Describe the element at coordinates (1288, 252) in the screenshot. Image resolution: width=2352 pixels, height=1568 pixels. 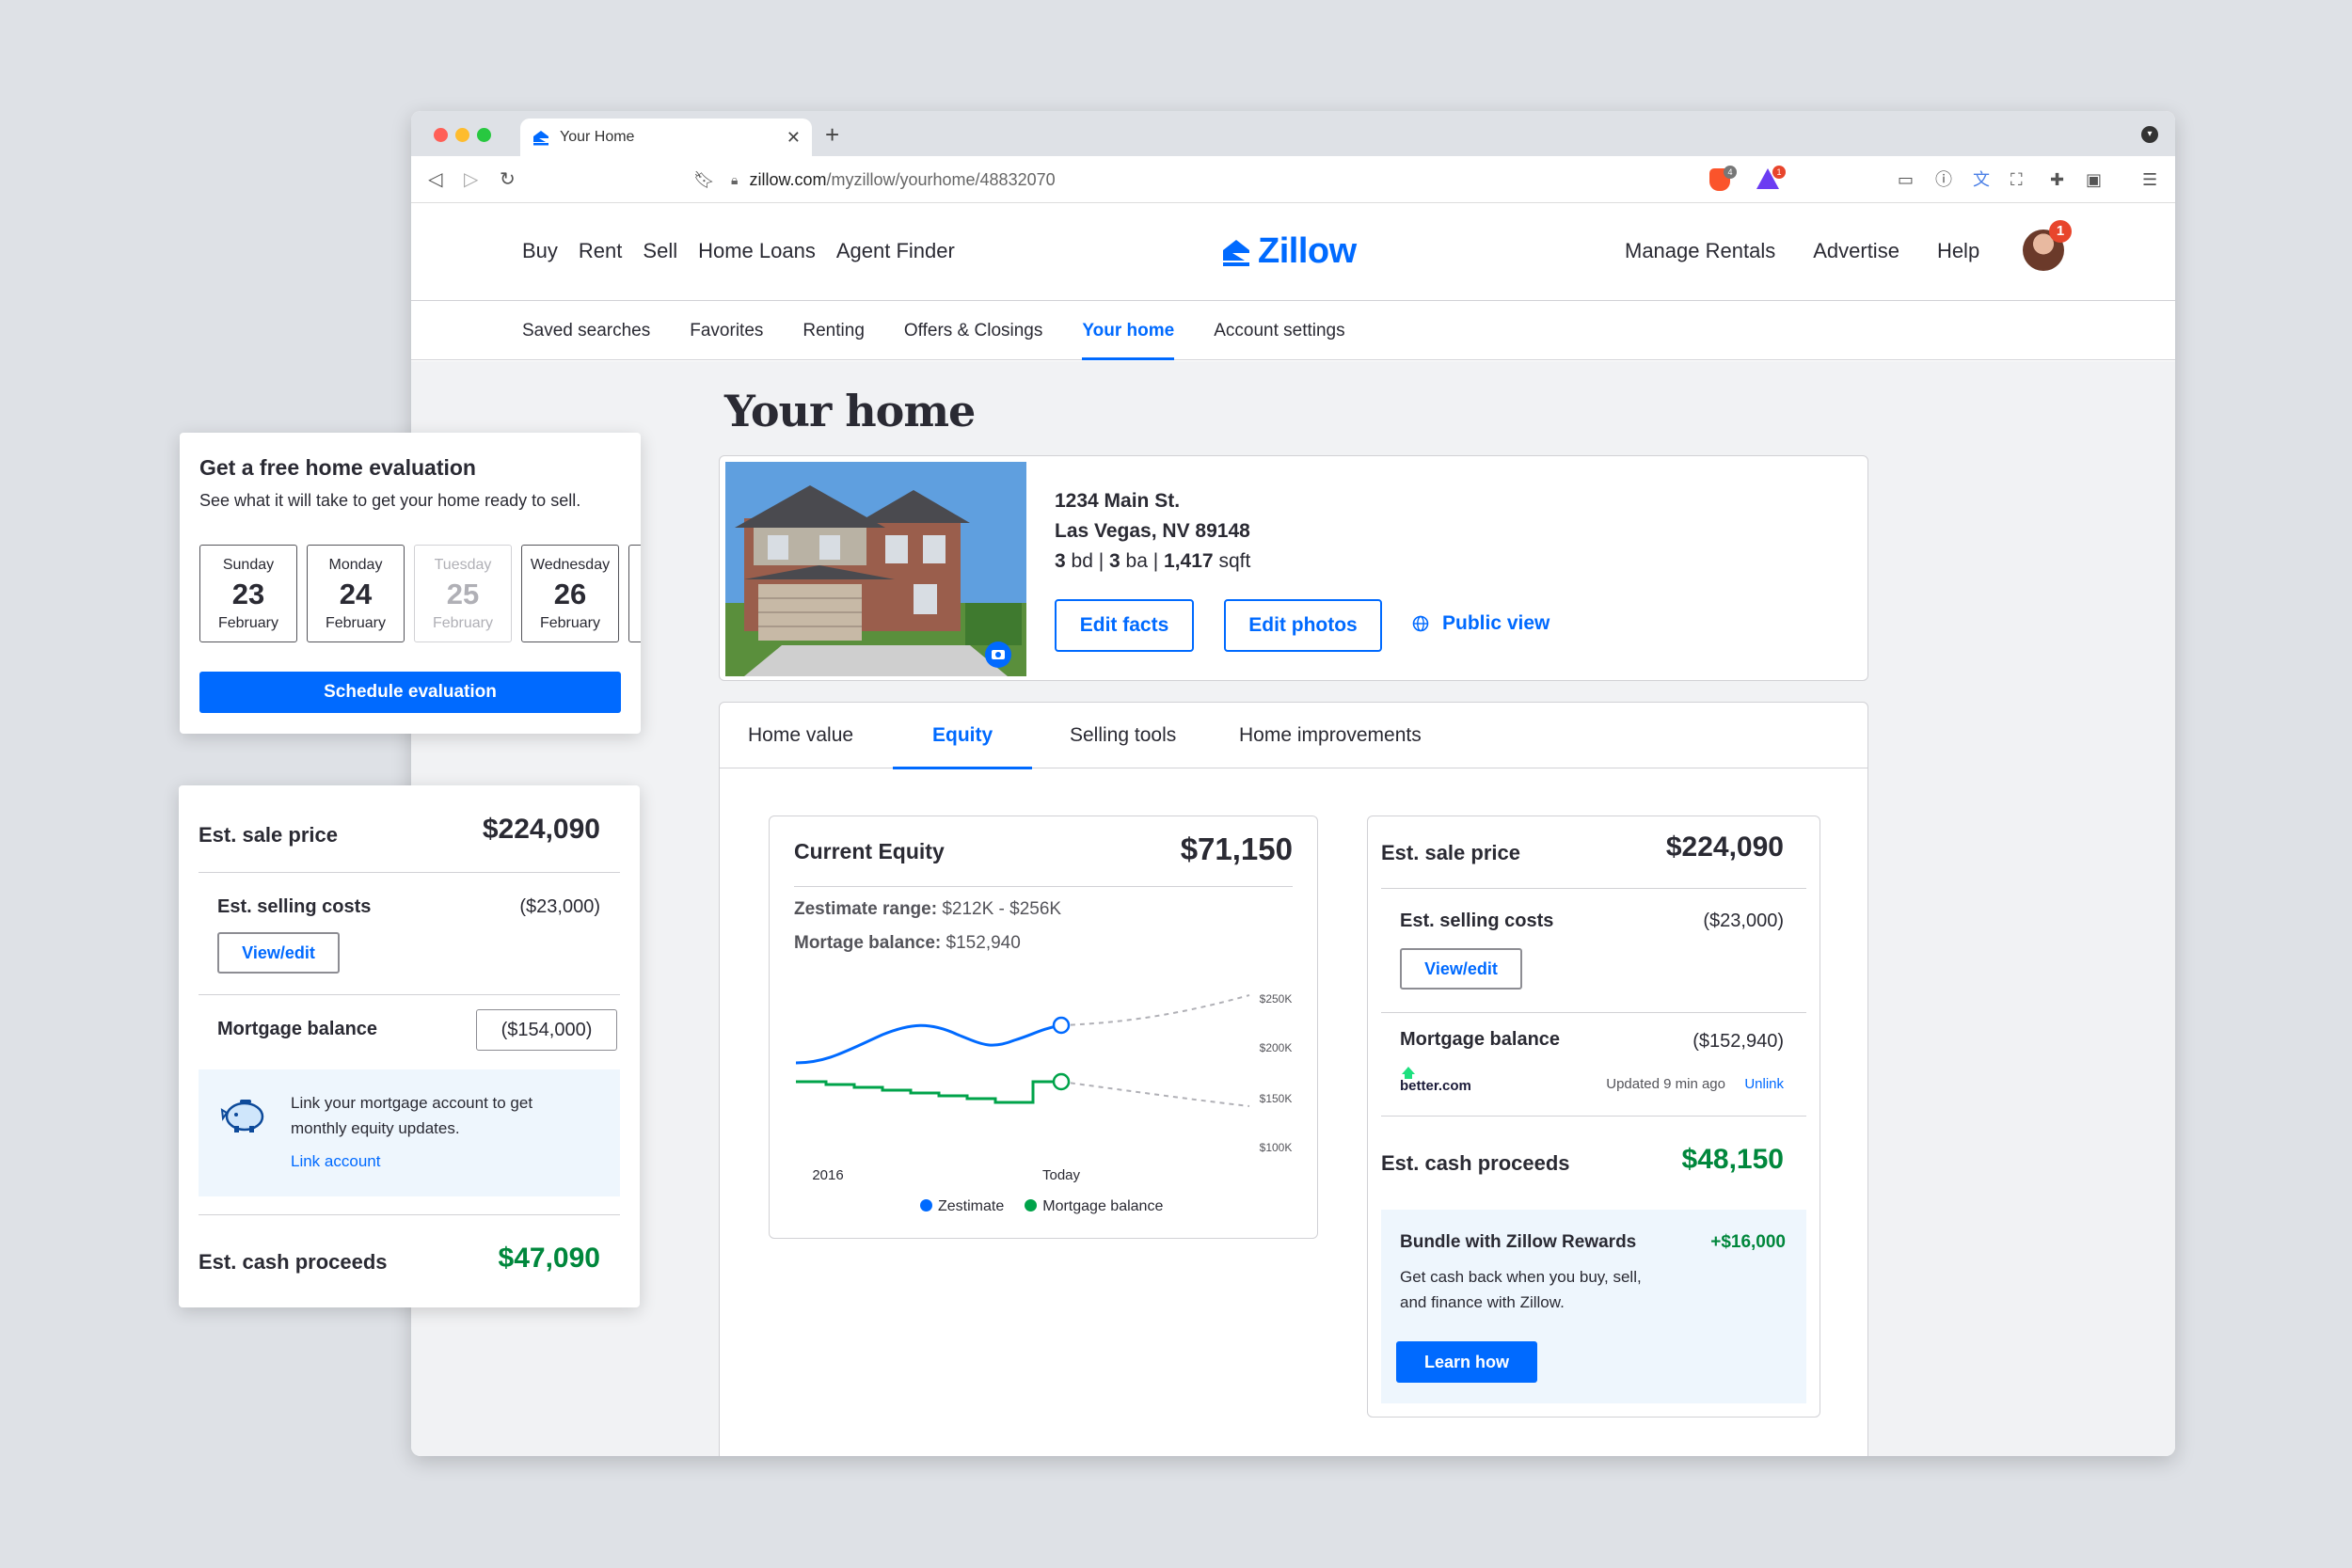
I see `zillow-logo: Zillow` at that location.